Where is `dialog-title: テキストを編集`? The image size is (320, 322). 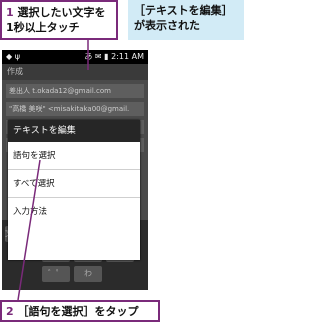
dialog-title: テキストを編集 is located at coordinates (74, 131).